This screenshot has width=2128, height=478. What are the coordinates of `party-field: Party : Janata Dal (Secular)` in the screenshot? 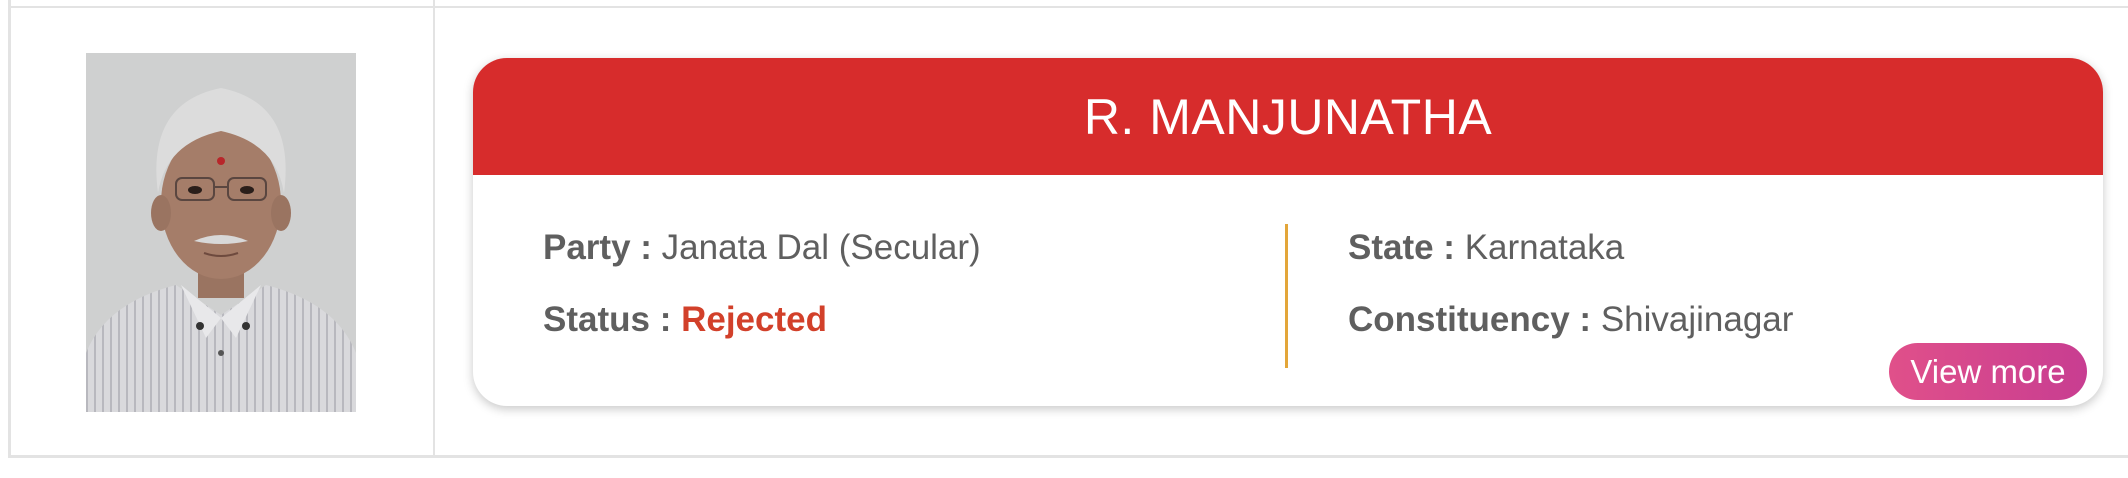 It's located at (762, 248).